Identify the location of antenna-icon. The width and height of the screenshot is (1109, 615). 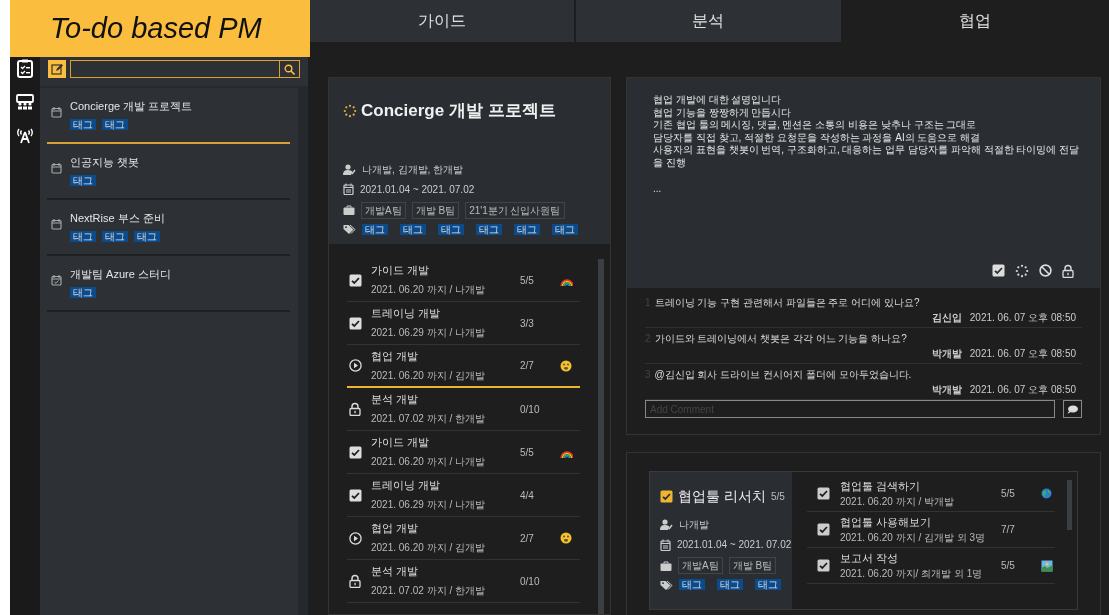
(25, 135).